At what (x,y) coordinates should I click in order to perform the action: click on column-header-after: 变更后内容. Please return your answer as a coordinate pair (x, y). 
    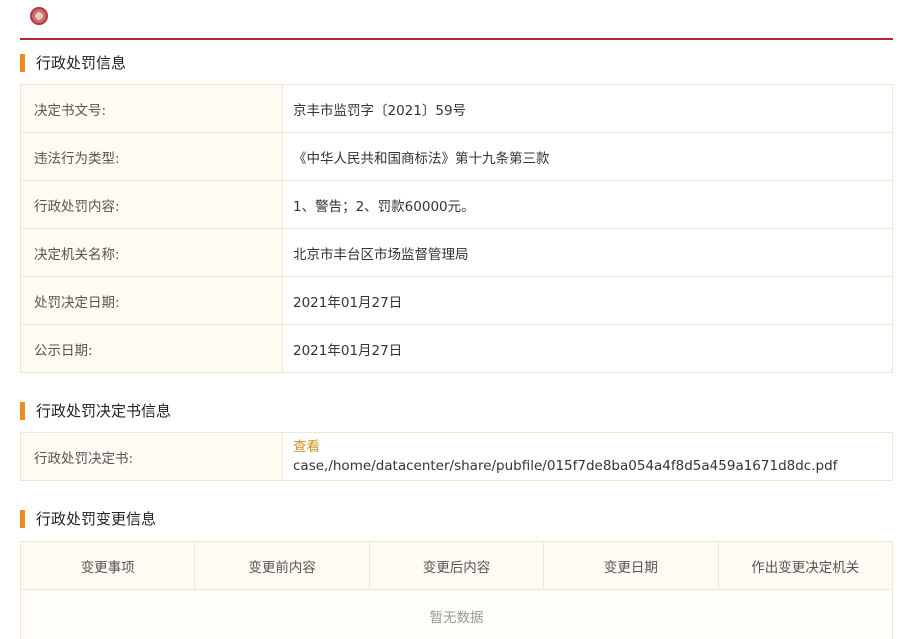
    Looking at the image, I should click on (456, 565).